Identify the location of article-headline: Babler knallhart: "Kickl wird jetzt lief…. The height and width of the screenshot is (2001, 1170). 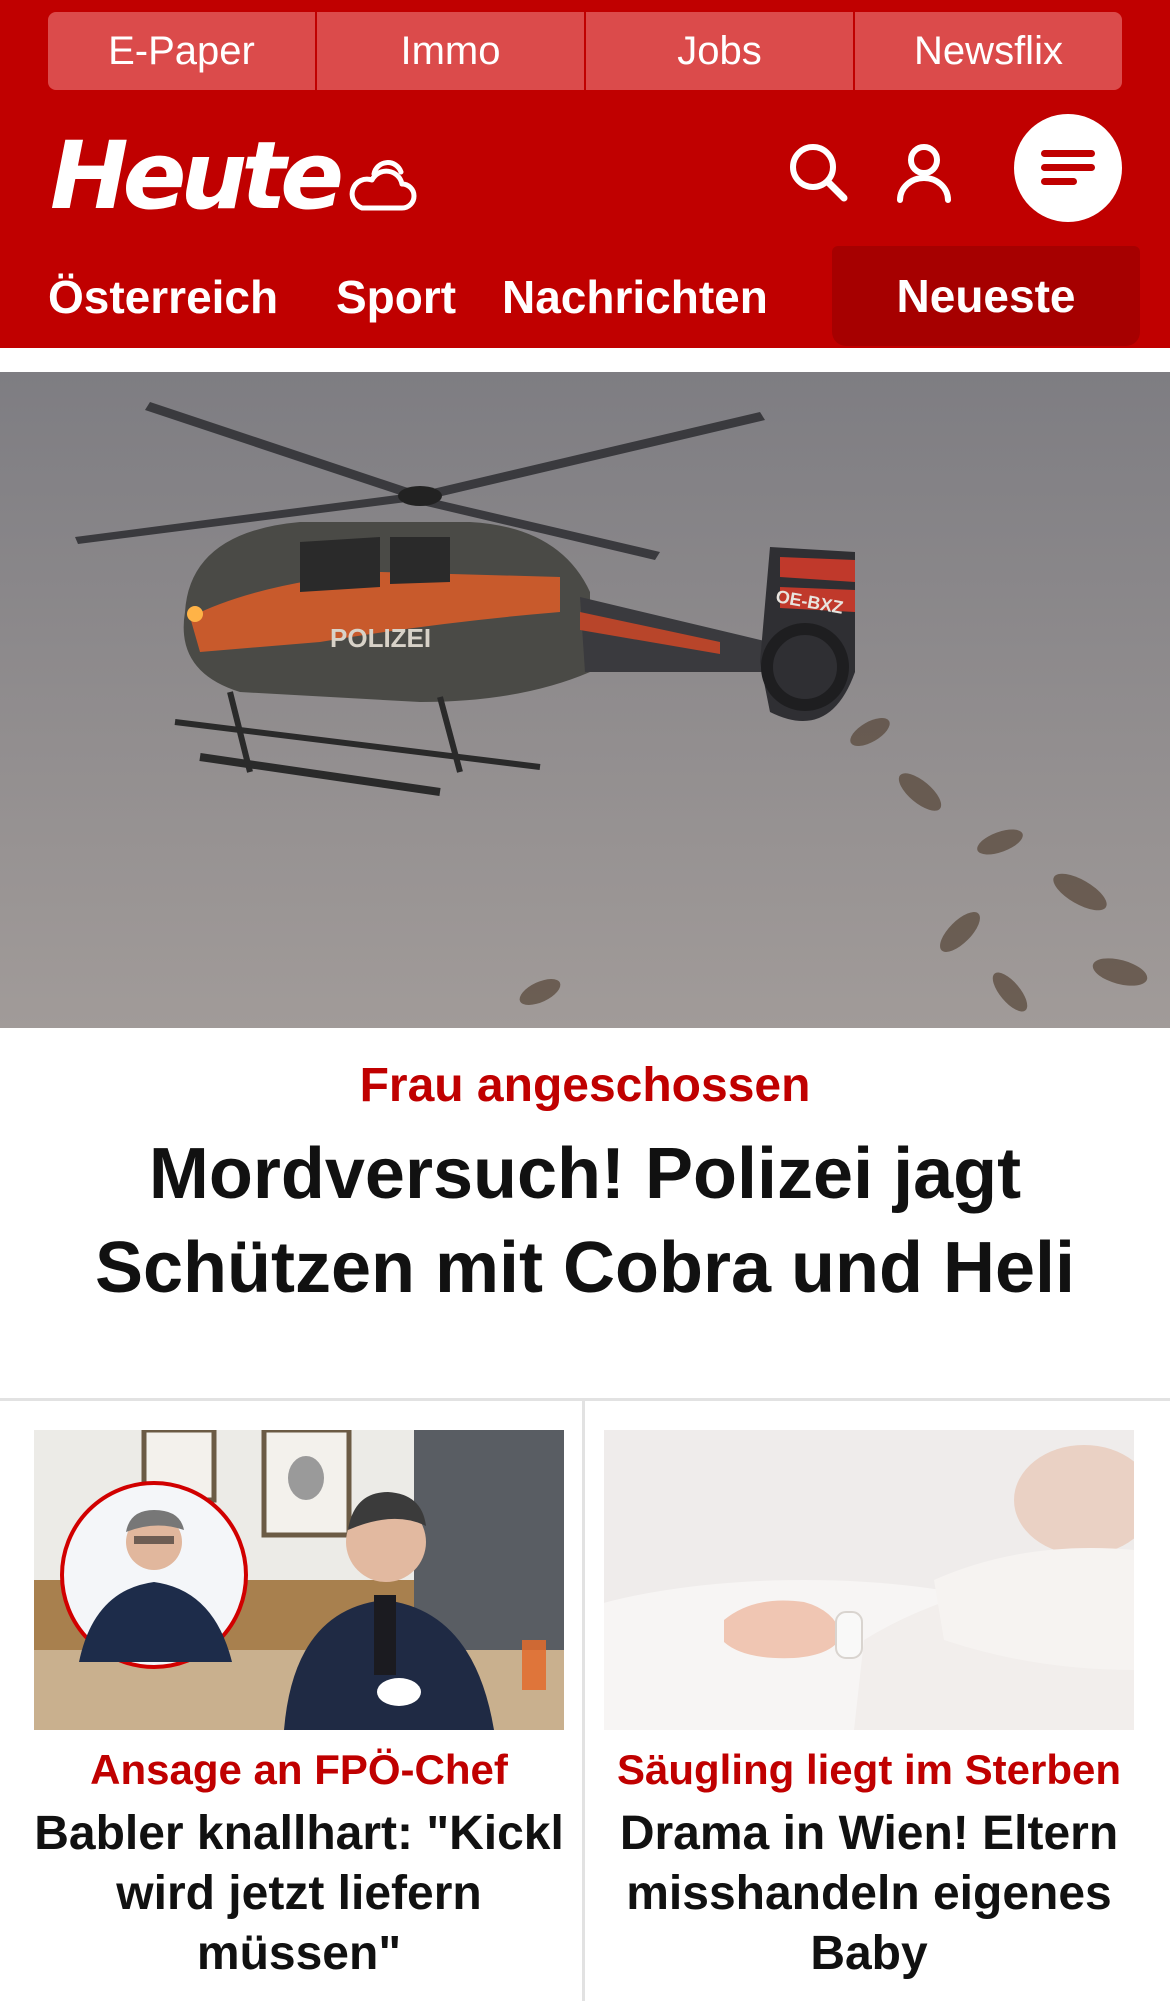
(299, 1894).